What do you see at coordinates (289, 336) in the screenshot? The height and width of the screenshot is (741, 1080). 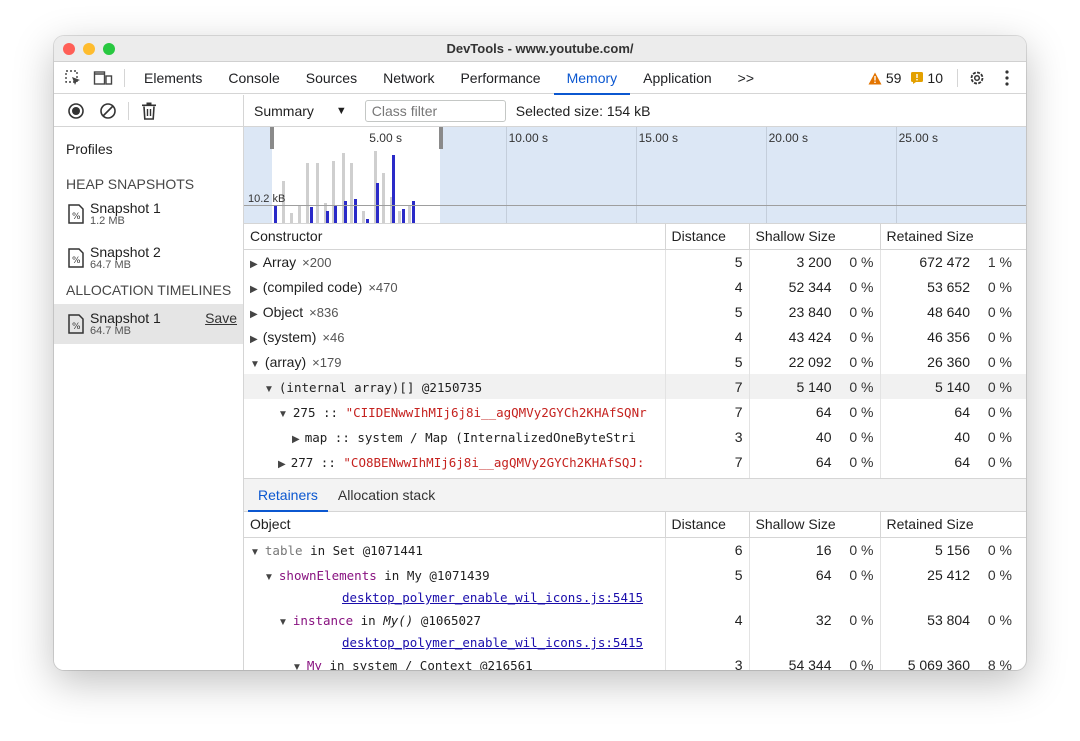 I see `constructor-name: (system)` at bounding box center [289, 336].